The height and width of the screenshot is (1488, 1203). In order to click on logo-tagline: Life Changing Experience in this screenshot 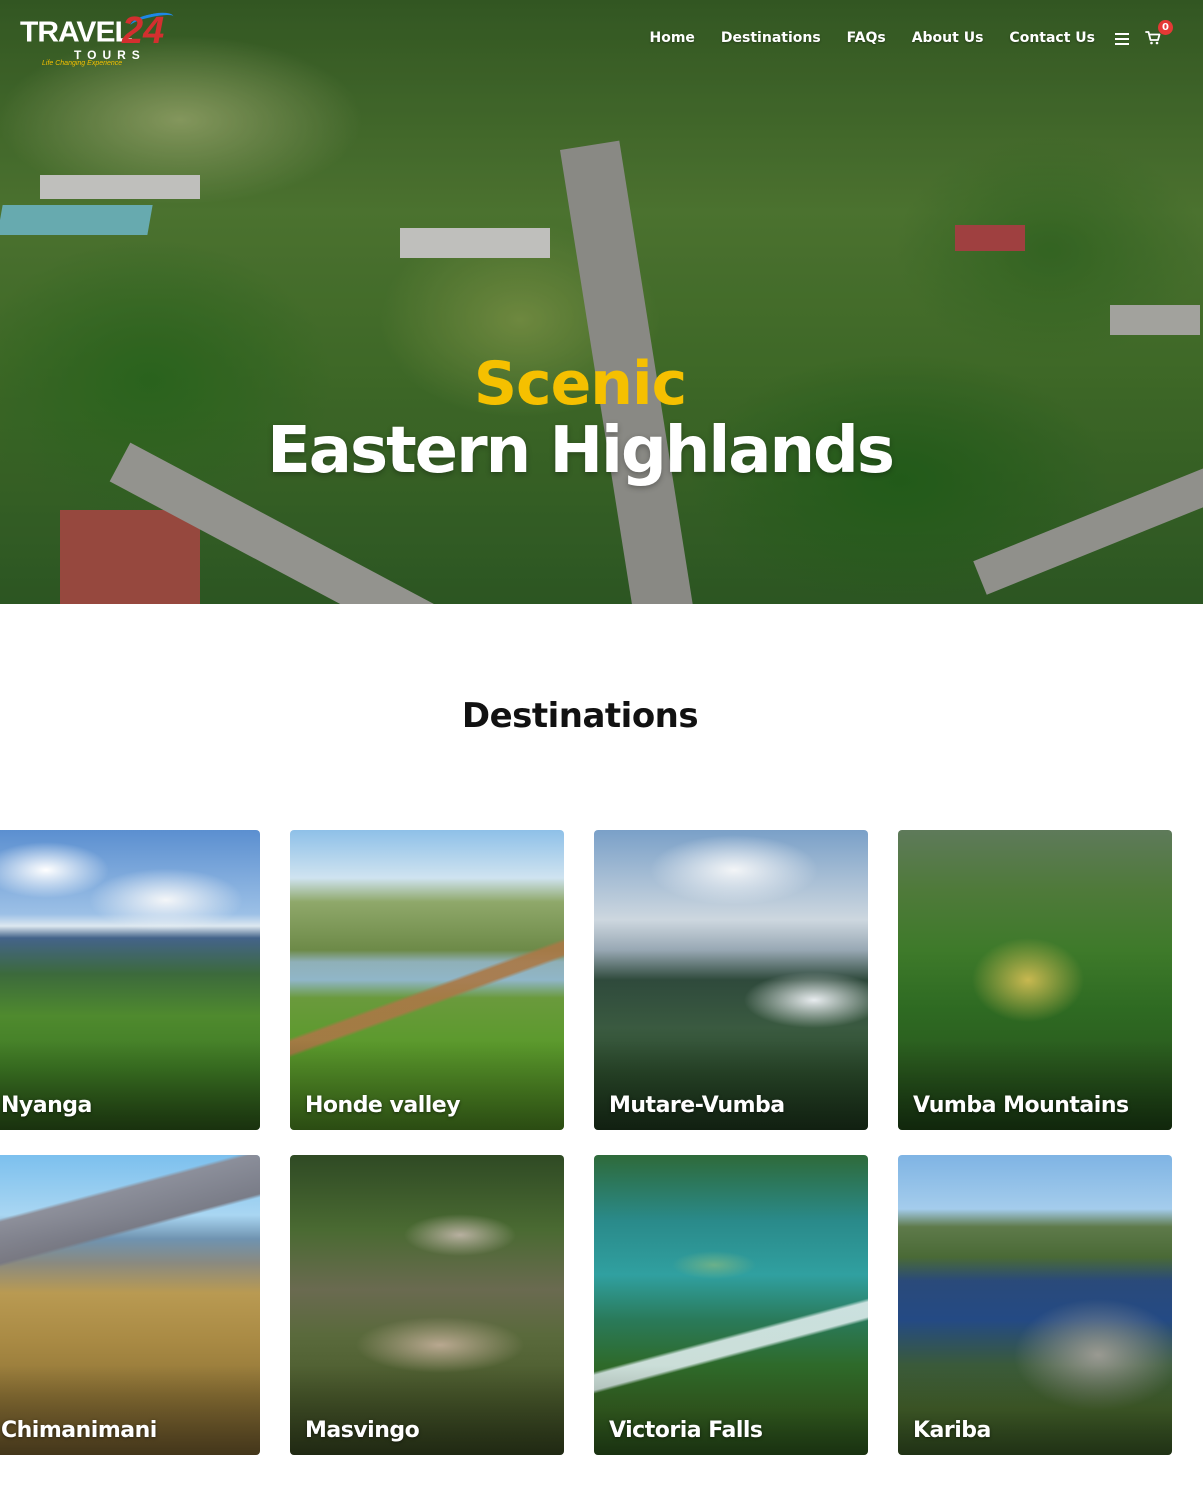, I will do `click(82, 63)`.